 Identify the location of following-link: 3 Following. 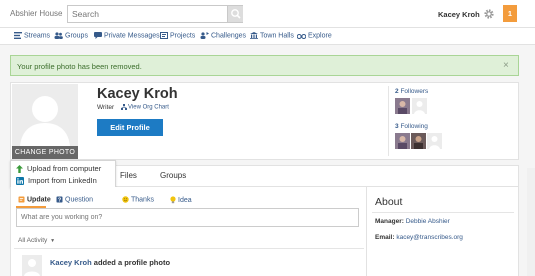
(411, 126).